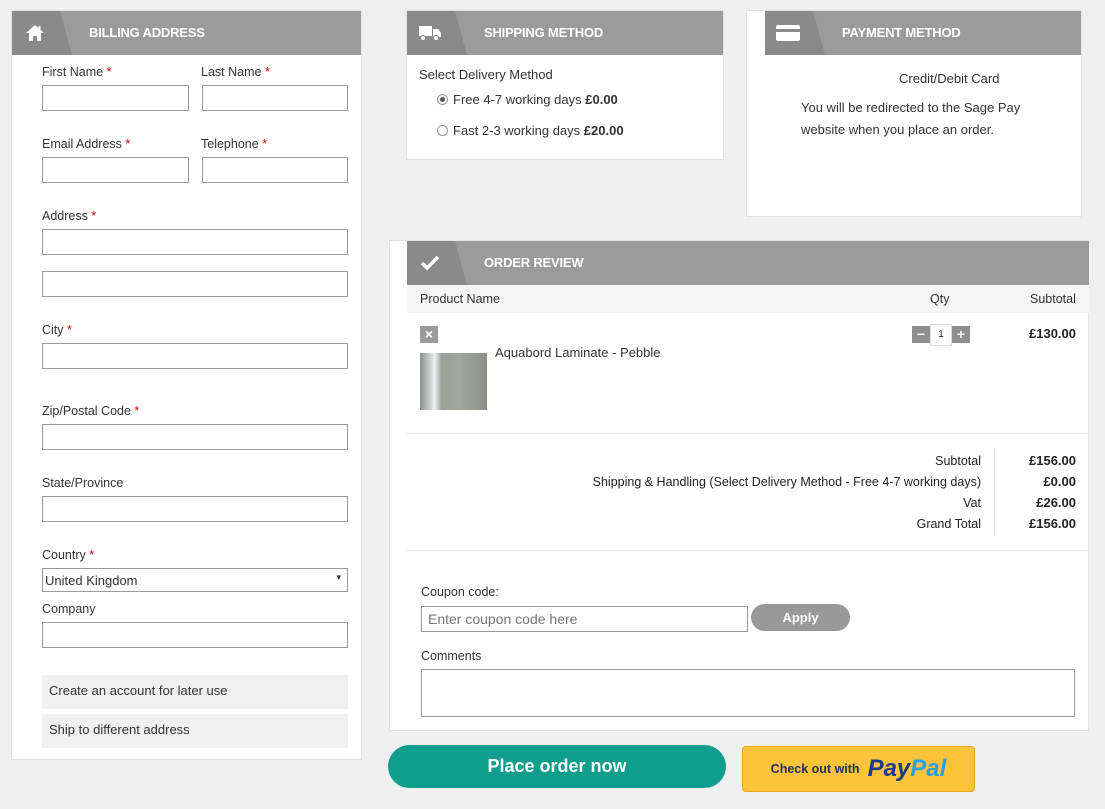 The height and width of the screenshot is (809, 1105). What do you see at coordinates (1052, 333) in the screenshot?
I see `item-subtotal: £130.00` at bounding box center [1052, 333].